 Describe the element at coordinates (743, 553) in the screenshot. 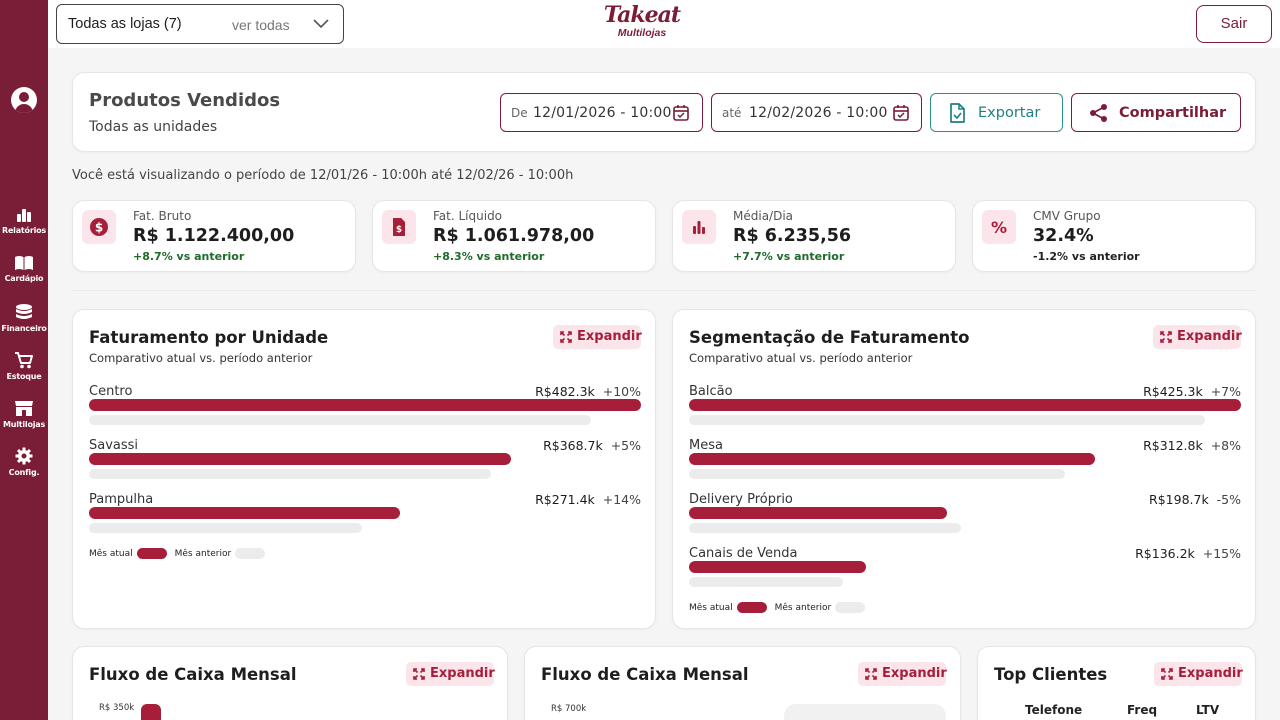

I see `bar-label: Canais de Venda` at that location.